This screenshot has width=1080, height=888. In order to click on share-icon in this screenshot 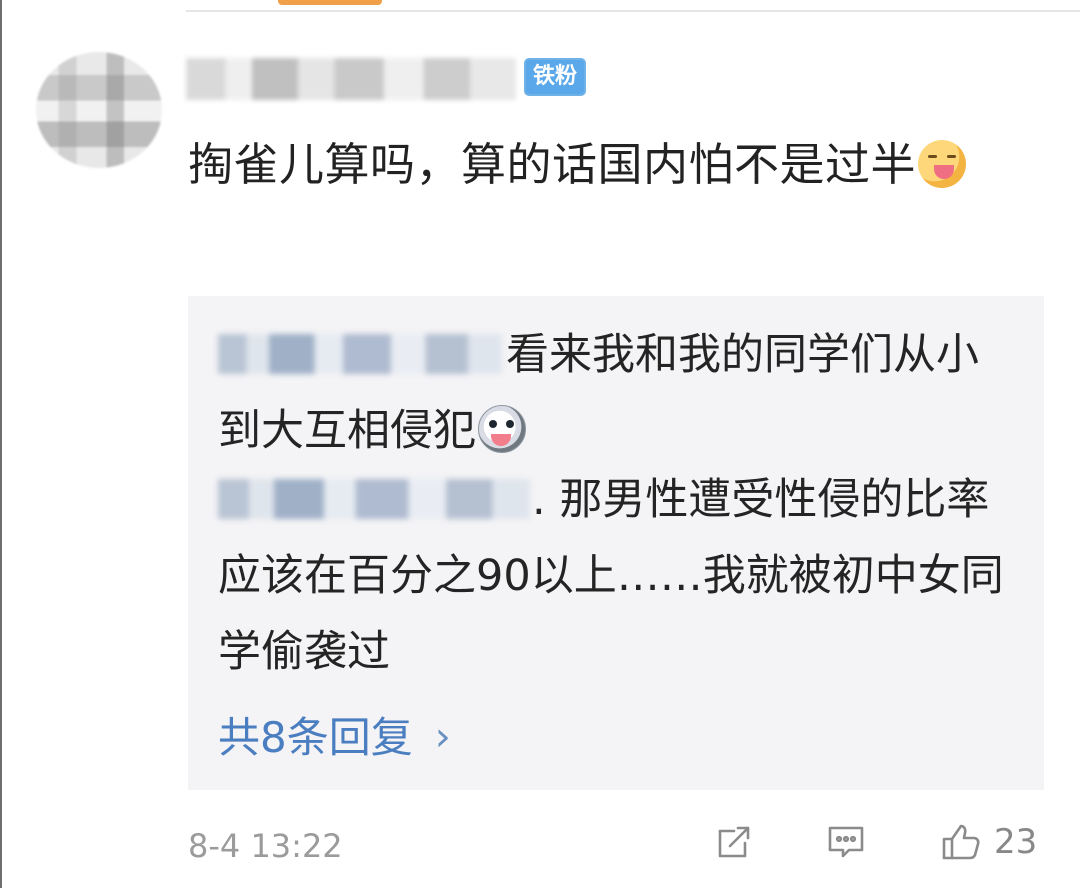, I will do `click(734, 842)`.